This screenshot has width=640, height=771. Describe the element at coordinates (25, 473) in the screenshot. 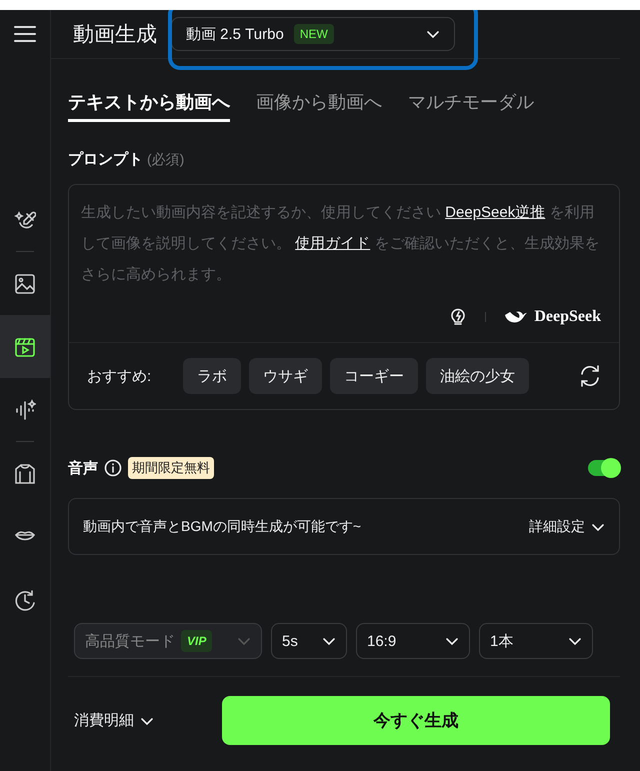

I see `shirt-icon` at that location.